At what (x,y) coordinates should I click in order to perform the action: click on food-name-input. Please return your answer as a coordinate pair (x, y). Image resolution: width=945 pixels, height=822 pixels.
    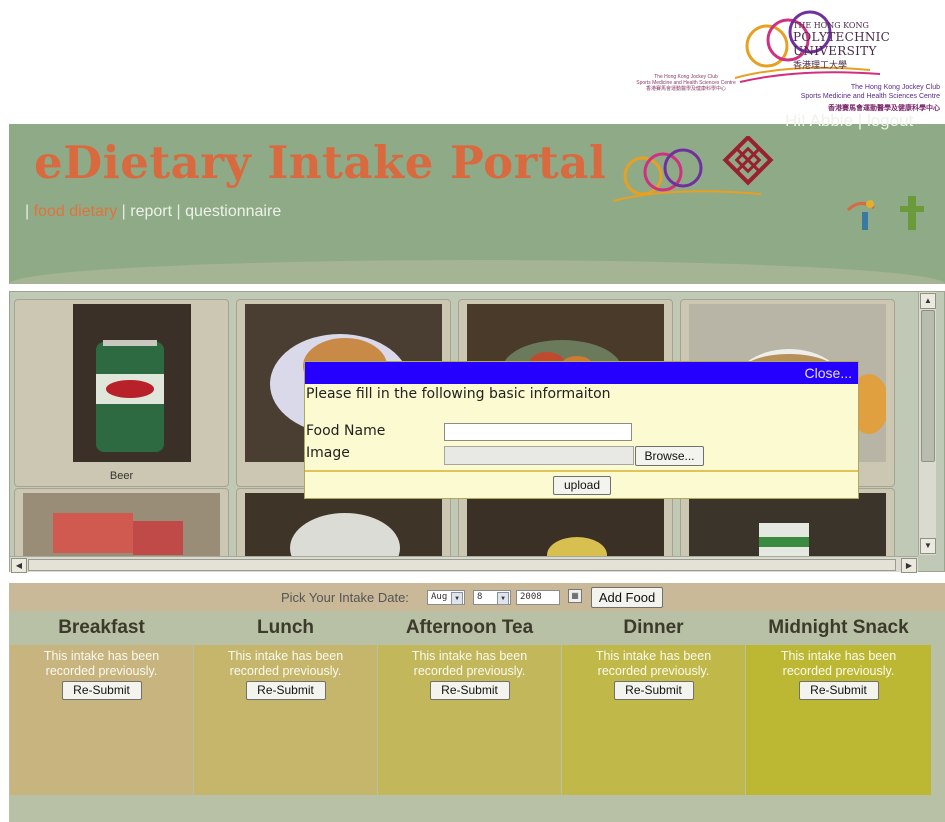
    Looking at the image, I should click on (538, 432).